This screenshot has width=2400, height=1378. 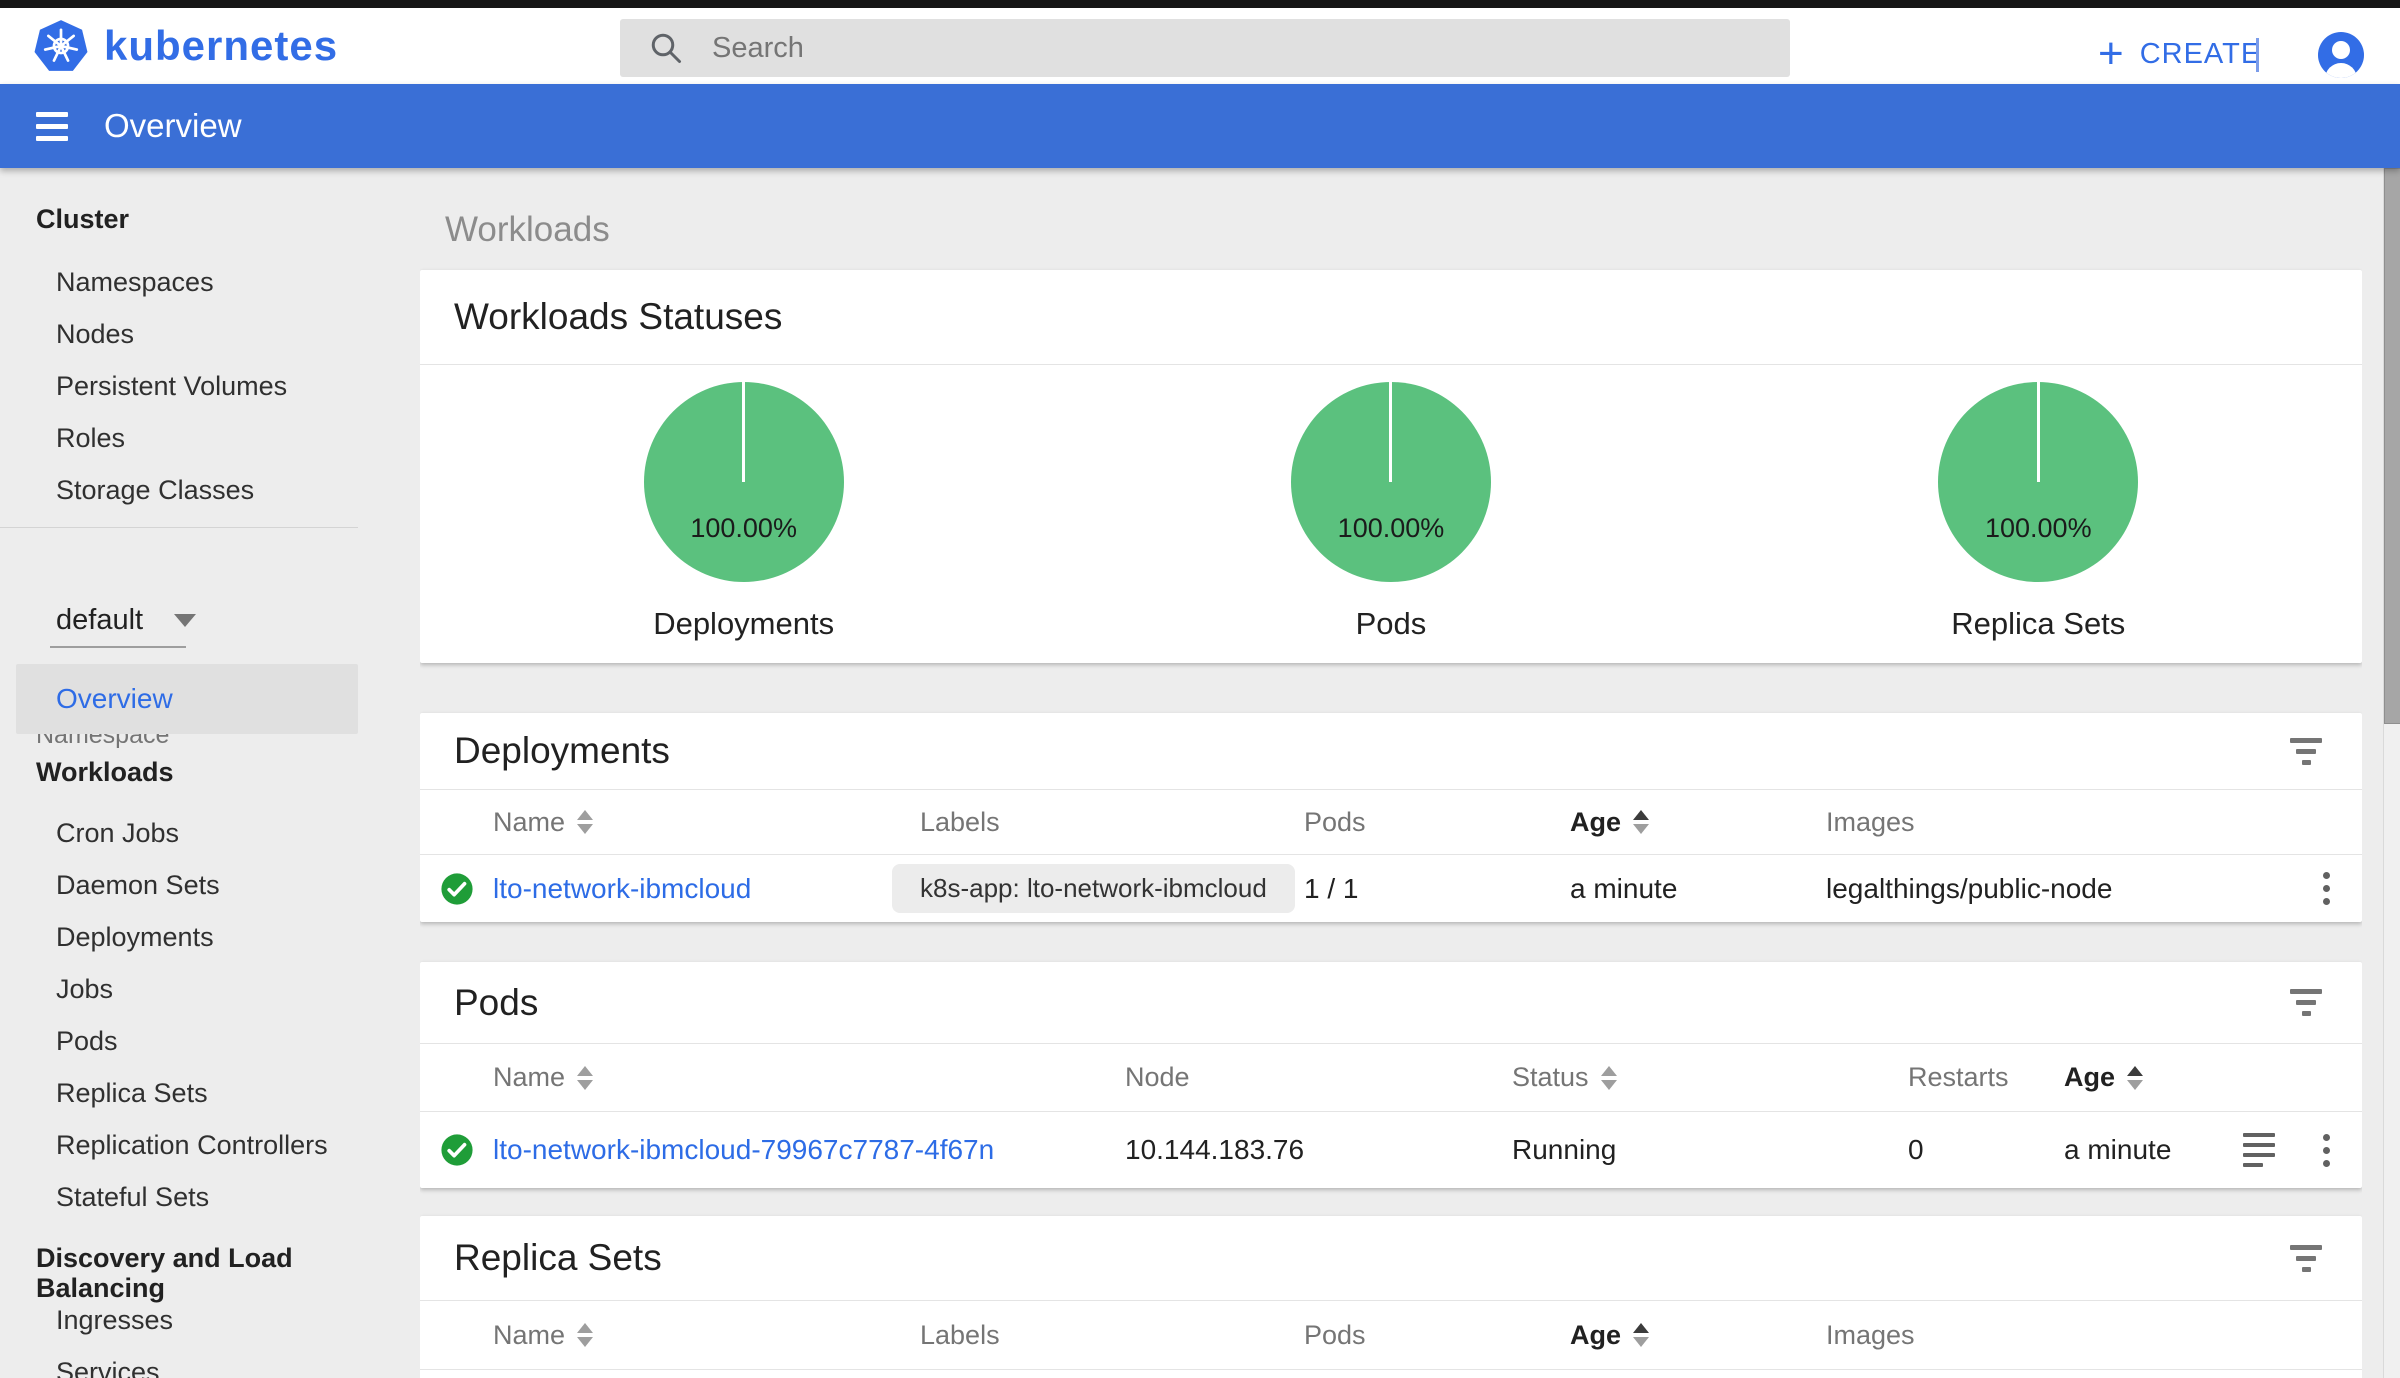 What do you see at coordinates (527, 229) in the screenshot?
I see `page-title: Workloads` at bounding box center [527, 229].